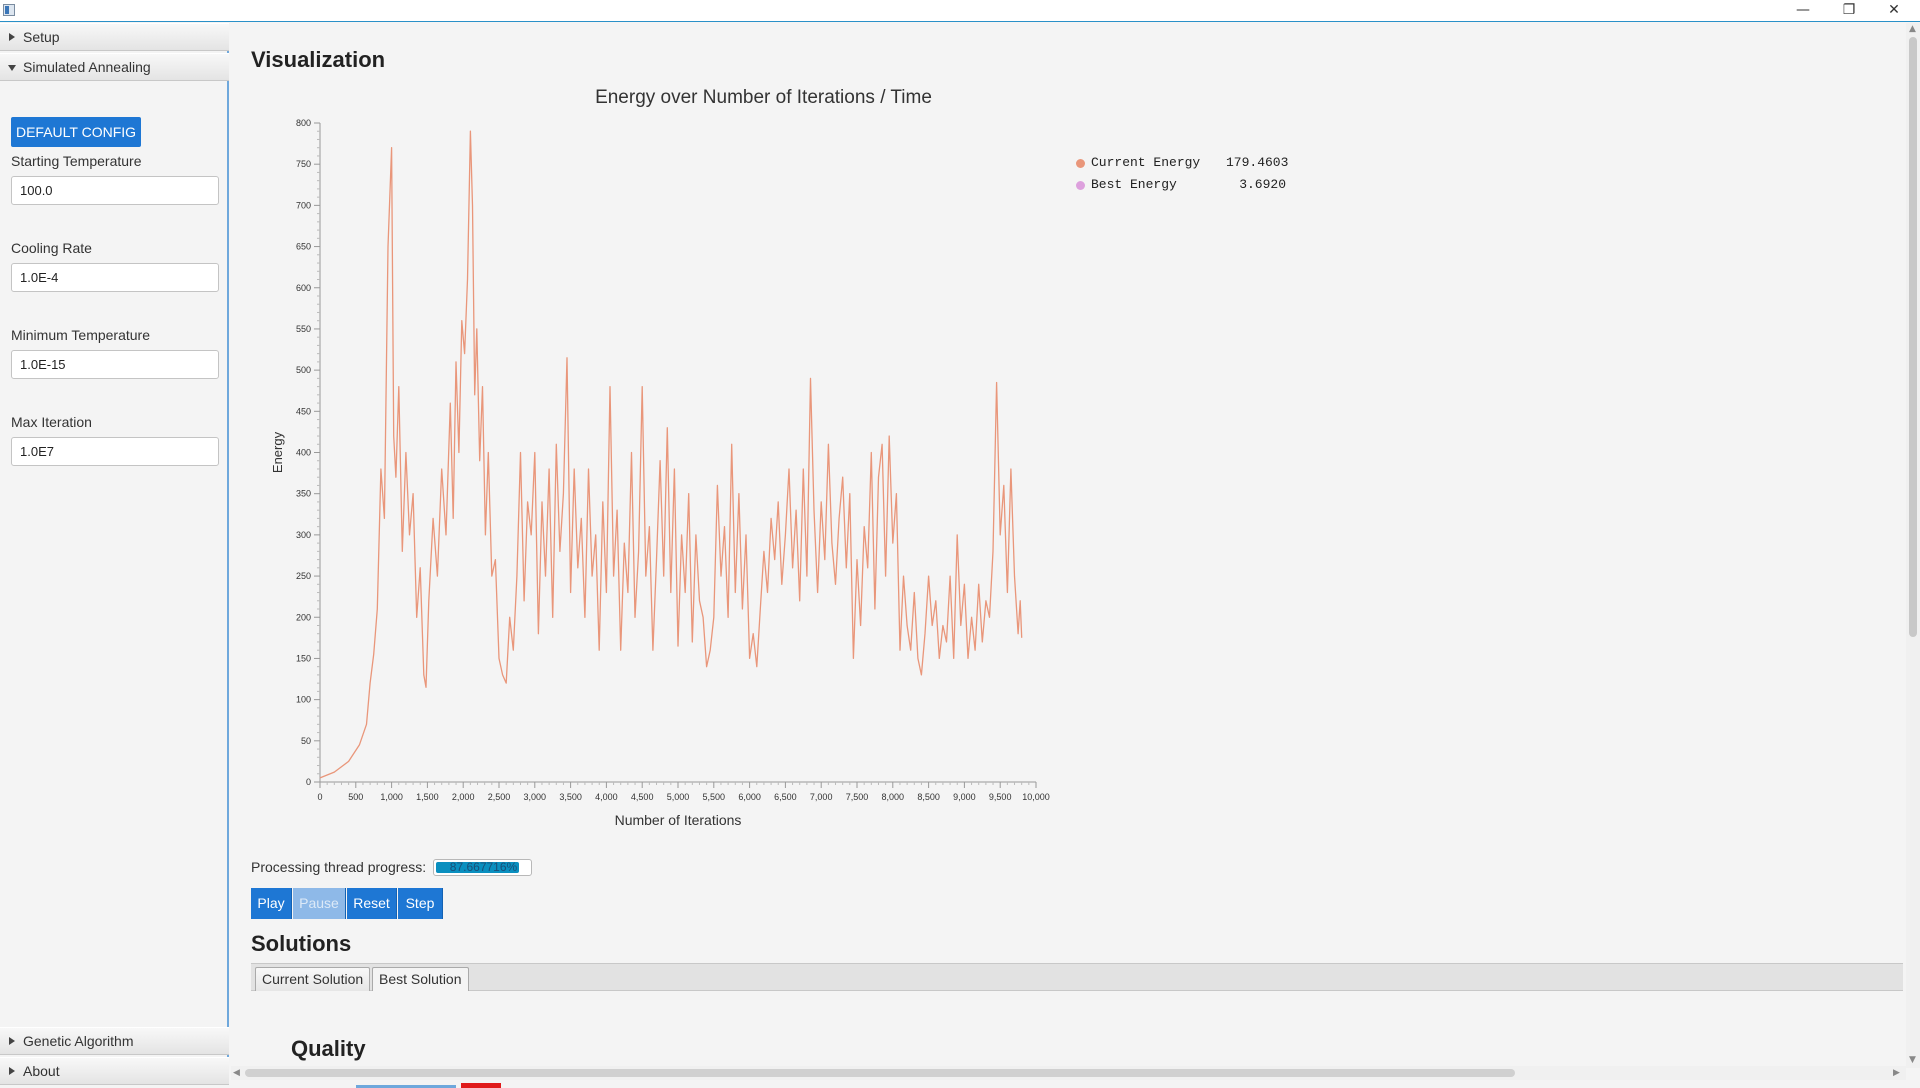  I want to click on scroll-right-icon: ▶, so click(1896, 1073).